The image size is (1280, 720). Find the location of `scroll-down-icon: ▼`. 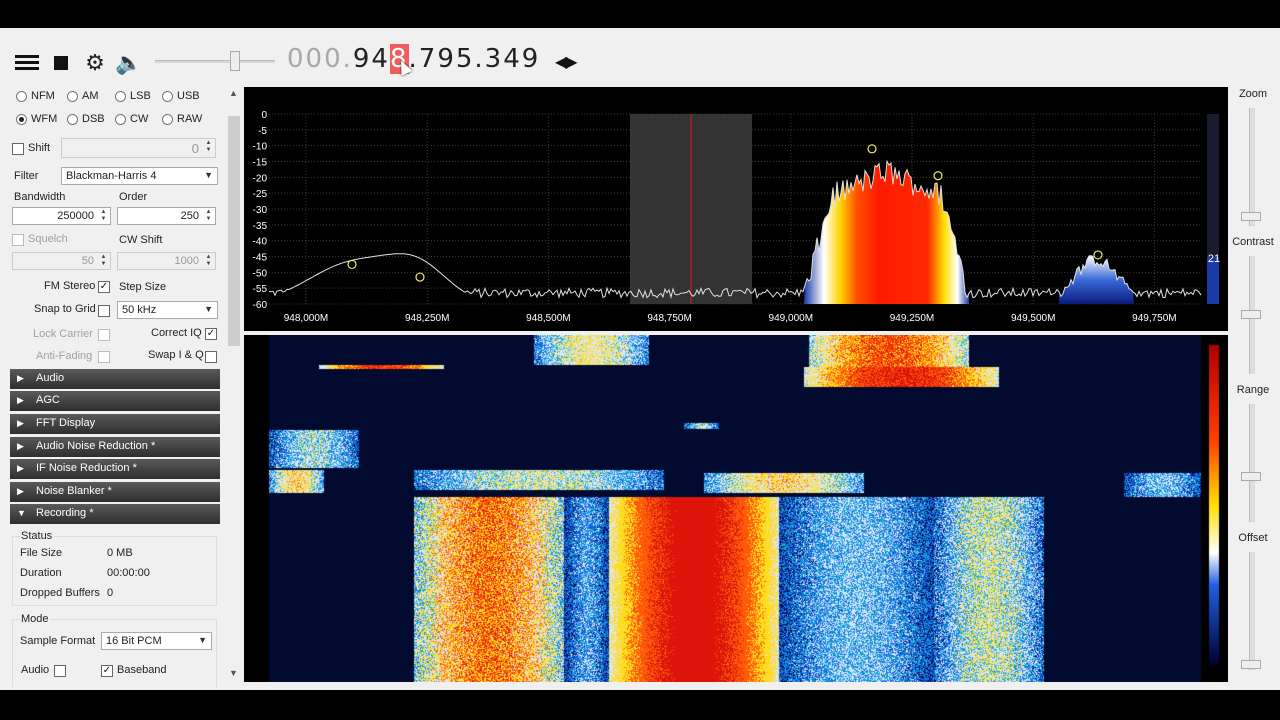

scroll-down-icon: ▼ is located at coordinates (233, 673).